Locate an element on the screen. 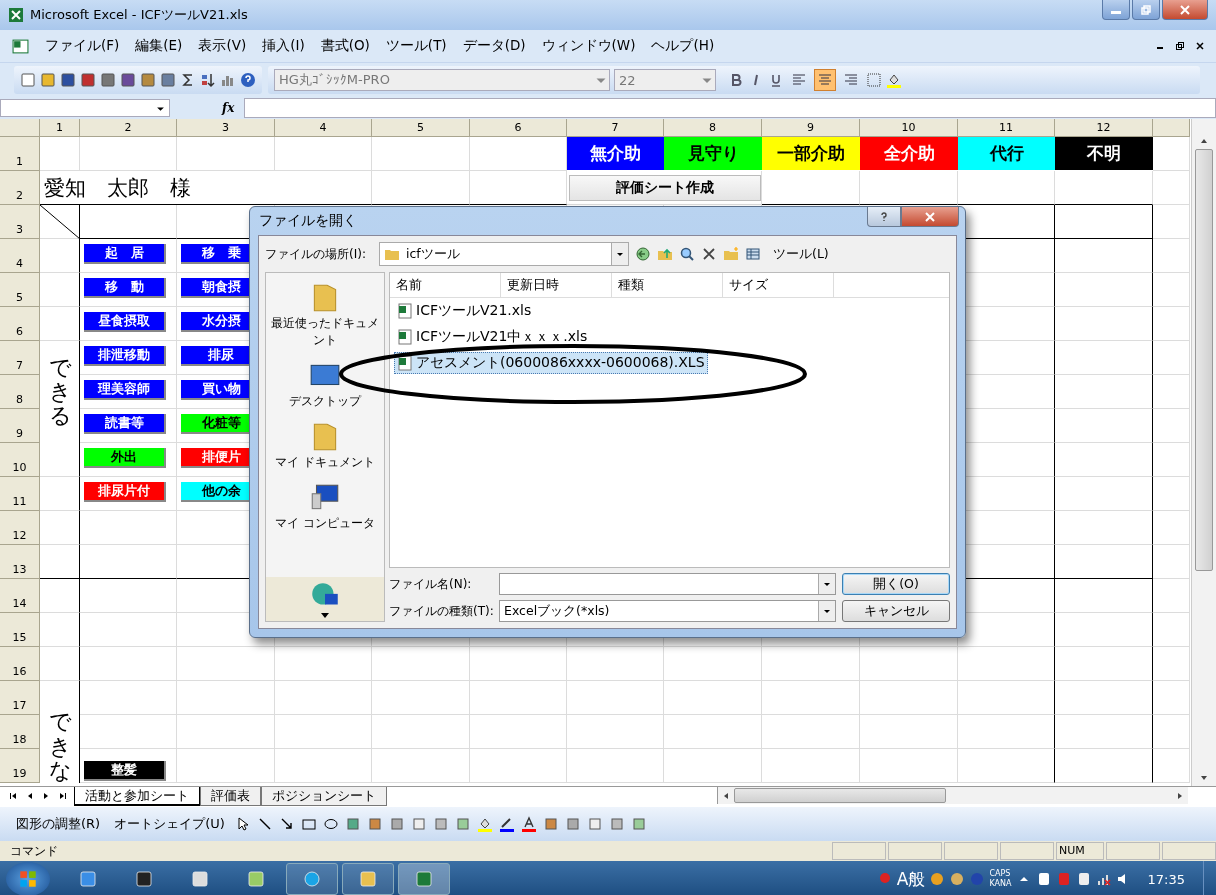 The image size is (1216, 895). row-header: 19 is located at coordinates (20, 766).